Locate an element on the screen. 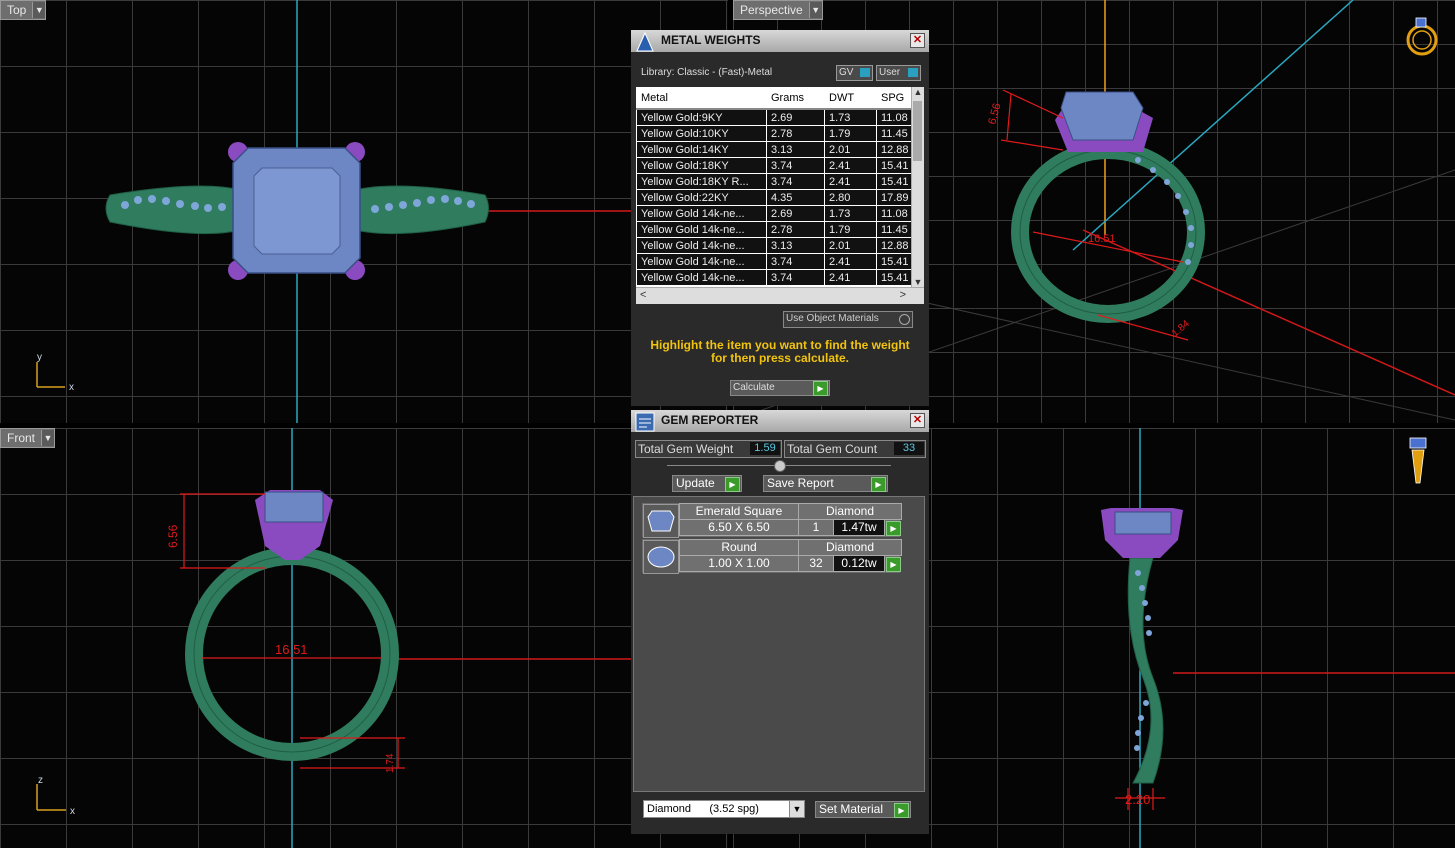 The width and height of the screenshot is (1455, 848). material-select: Diamond (3.52 spg) ▼ is located at coordinates (724, 809).